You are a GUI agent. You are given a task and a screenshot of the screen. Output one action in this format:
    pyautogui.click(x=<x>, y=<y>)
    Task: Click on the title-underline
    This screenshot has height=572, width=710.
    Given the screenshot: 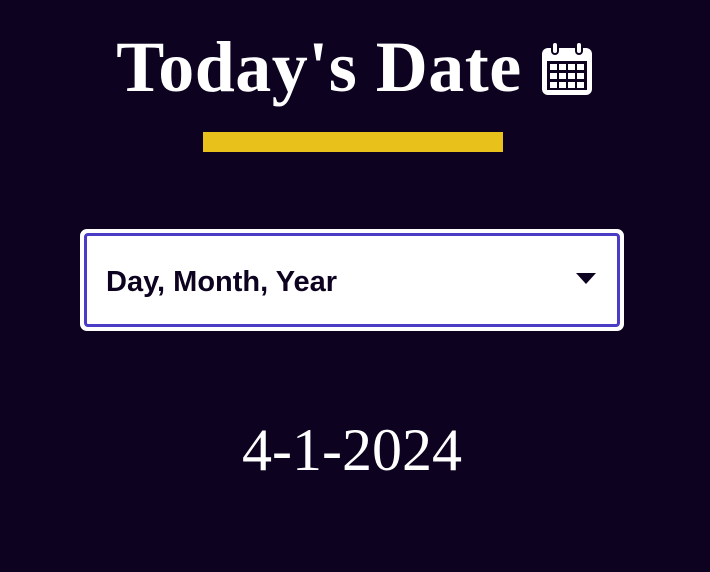 What is the action you would take?
    pyautogui.click(x=353, y=142)
    